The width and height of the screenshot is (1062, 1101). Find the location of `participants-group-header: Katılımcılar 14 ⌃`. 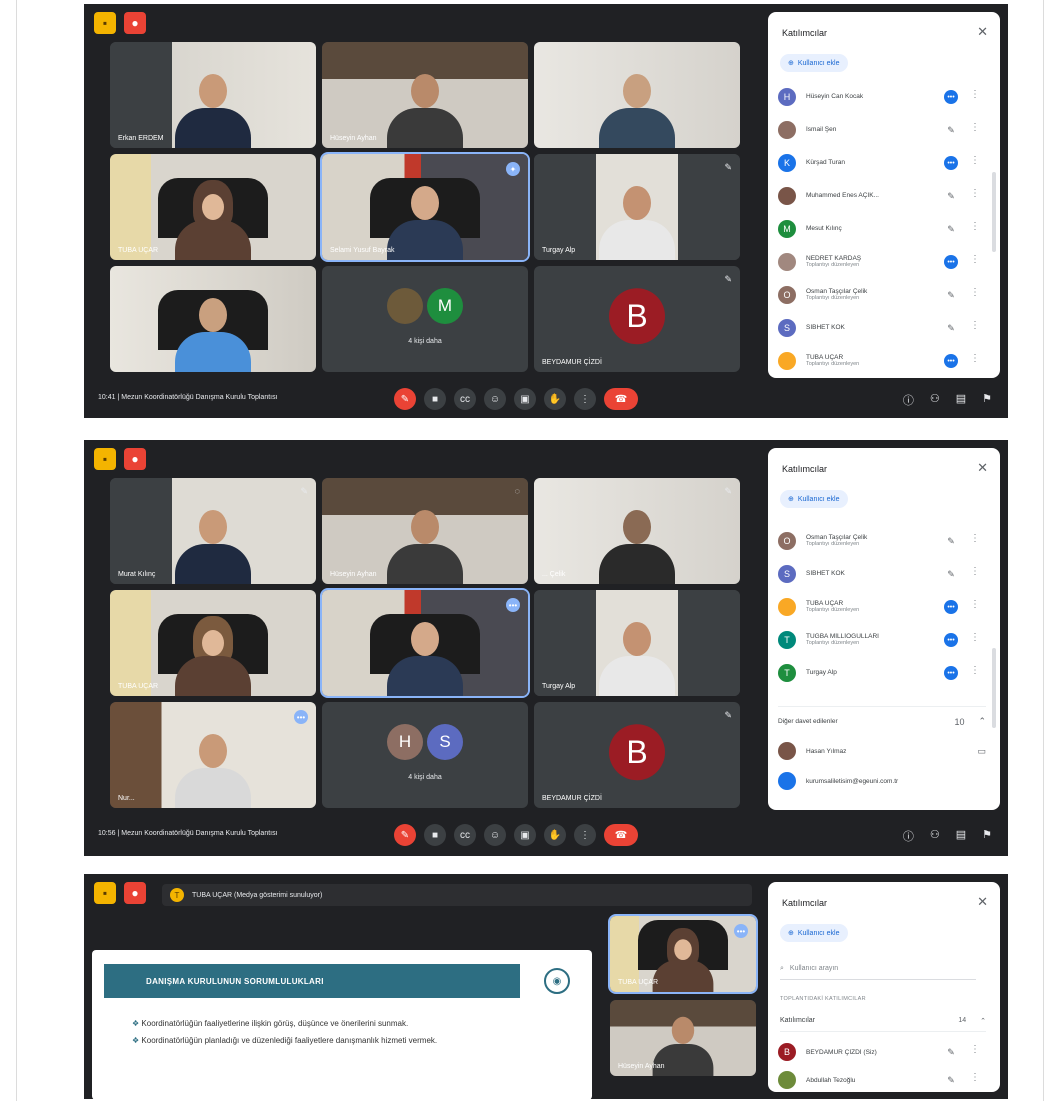

participants-group-header: Katılımcılar 14 ⌃ is located at coordinates (883, 1021).